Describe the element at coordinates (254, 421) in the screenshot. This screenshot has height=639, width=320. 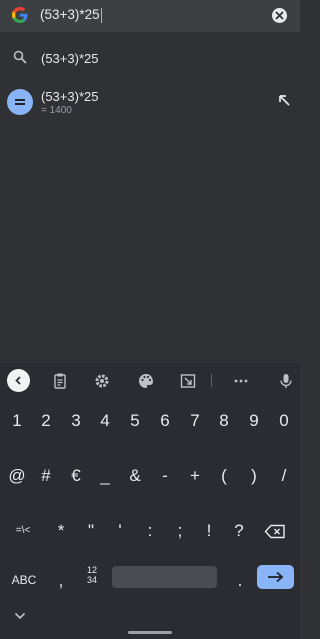
I see `key-9: 9` at that location.